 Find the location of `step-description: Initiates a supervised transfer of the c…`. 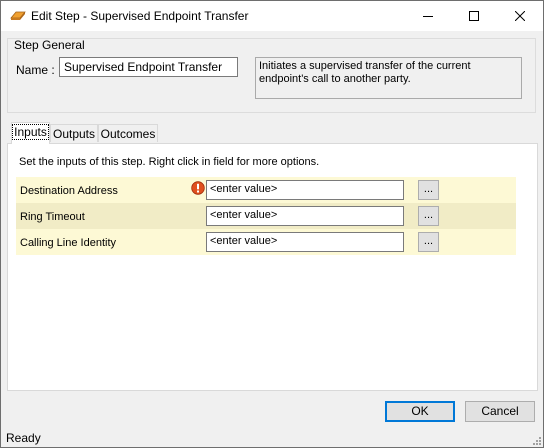

step-description: Initiates a supervised transfer of the c… is located at coordinates (388, 78).